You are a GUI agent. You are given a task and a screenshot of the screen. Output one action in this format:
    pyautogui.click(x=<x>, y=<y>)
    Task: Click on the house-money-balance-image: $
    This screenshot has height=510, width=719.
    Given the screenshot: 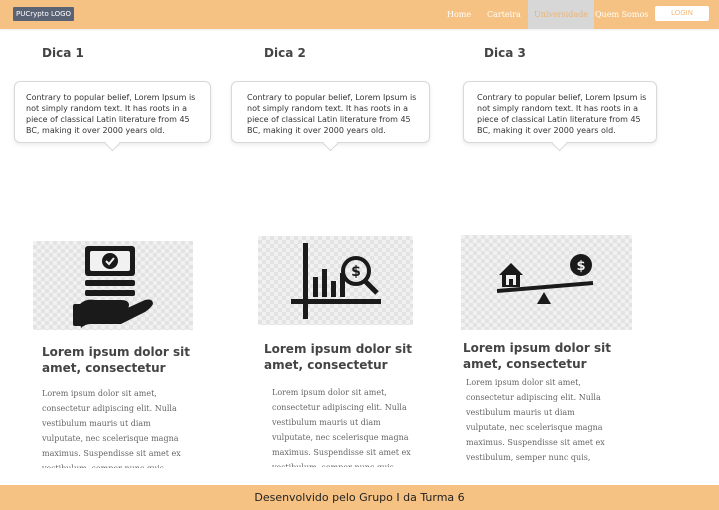 What is the action you would take?
    pyautogui.click(x=546, y=282)
    